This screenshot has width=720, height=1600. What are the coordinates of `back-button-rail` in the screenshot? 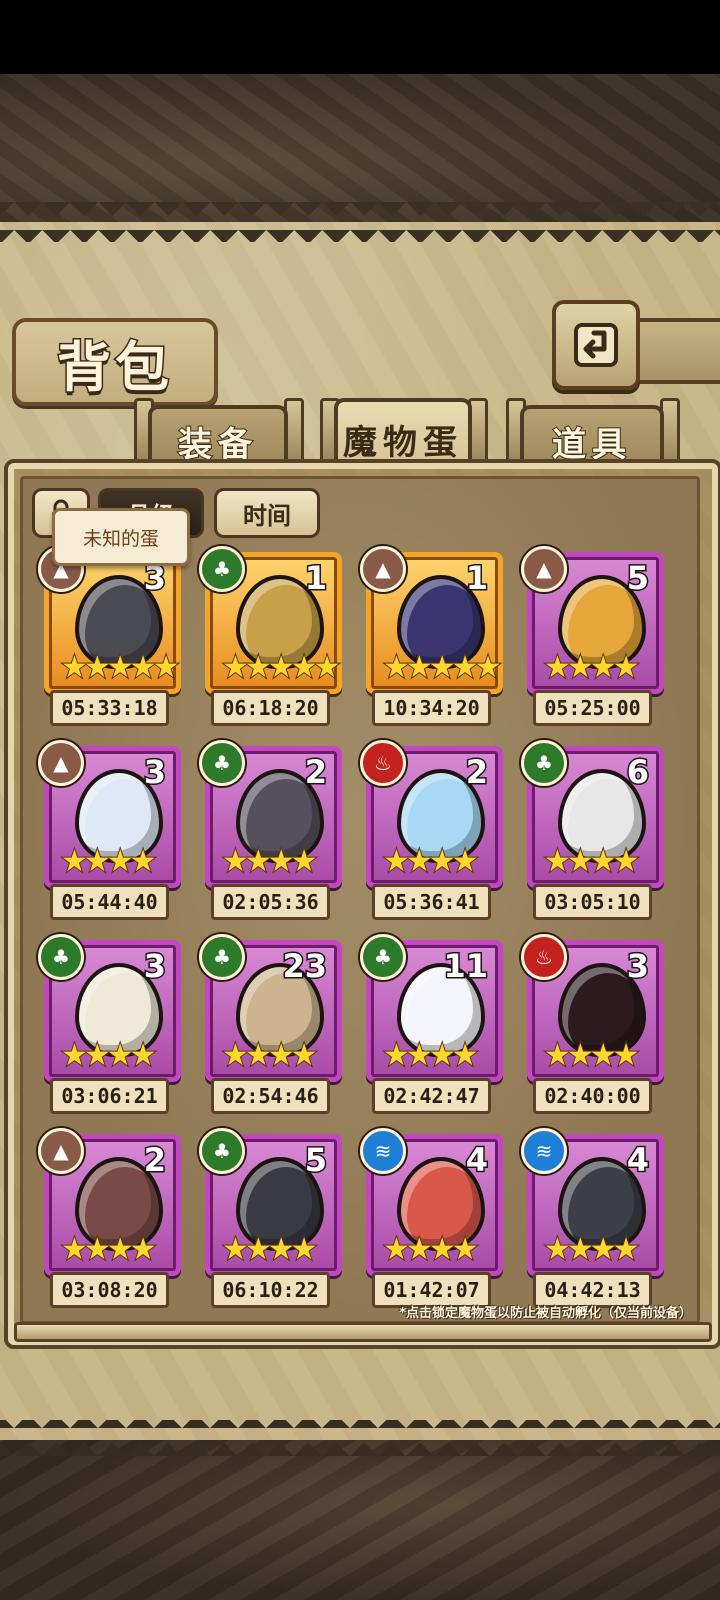 It's located at (674, 351).